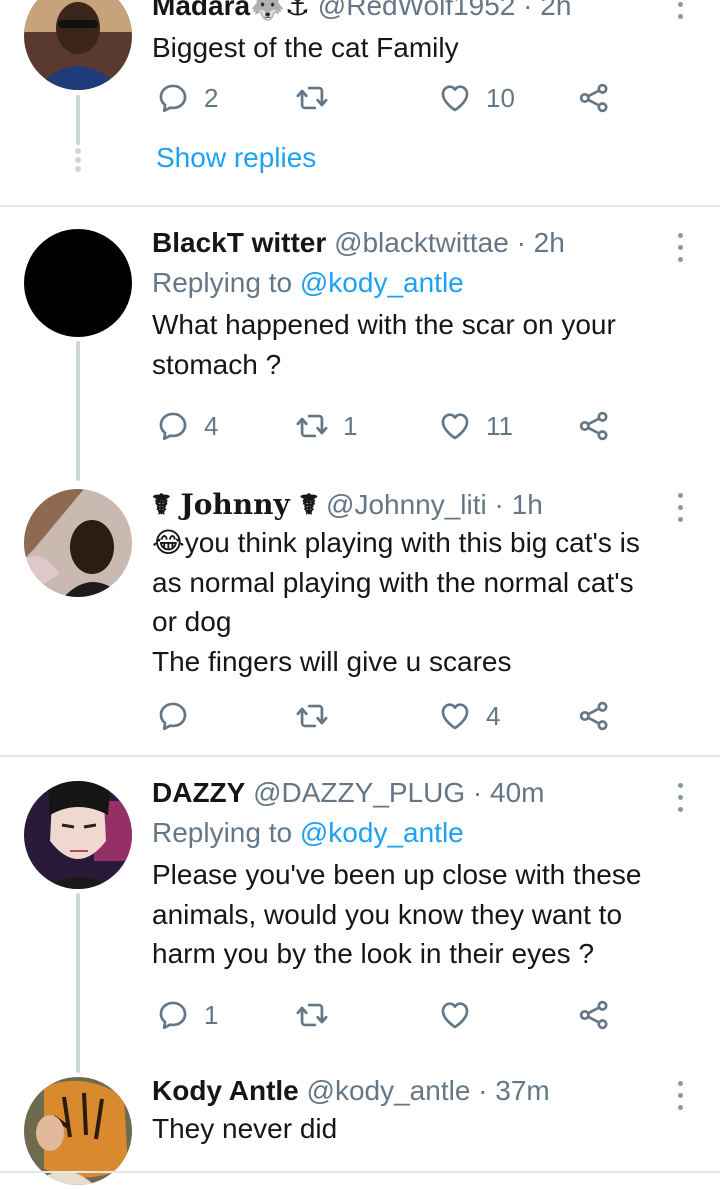 The image size is (720, 1189). I want to click on timestamp: · 1h, so click(518, 504).